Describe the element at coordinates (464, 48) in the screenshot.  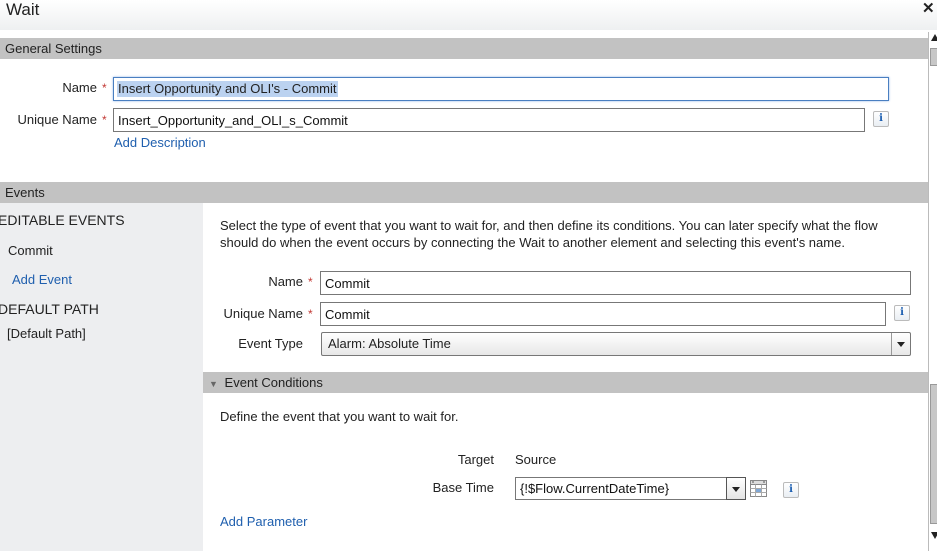
I see `general-settings-header: General Settings` at that location.